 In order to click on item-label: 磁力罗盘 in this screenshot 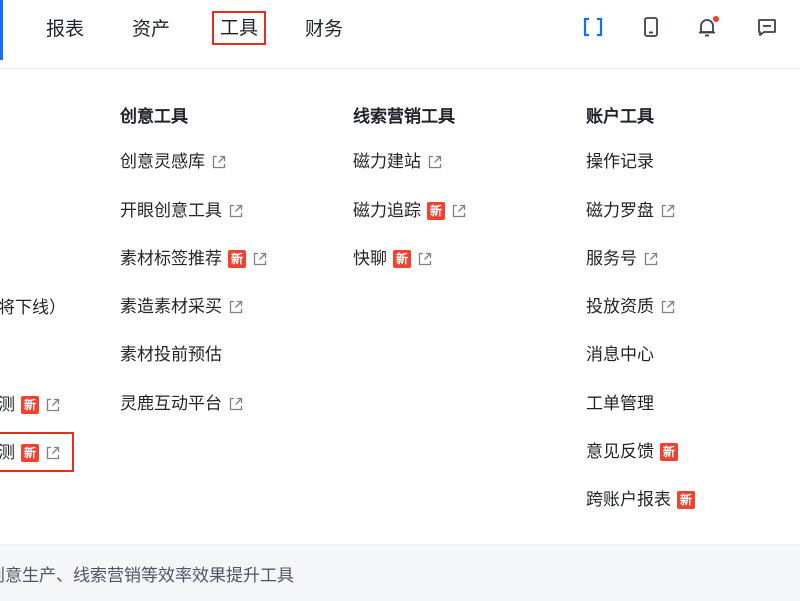, I will do `click(620, 211)`.